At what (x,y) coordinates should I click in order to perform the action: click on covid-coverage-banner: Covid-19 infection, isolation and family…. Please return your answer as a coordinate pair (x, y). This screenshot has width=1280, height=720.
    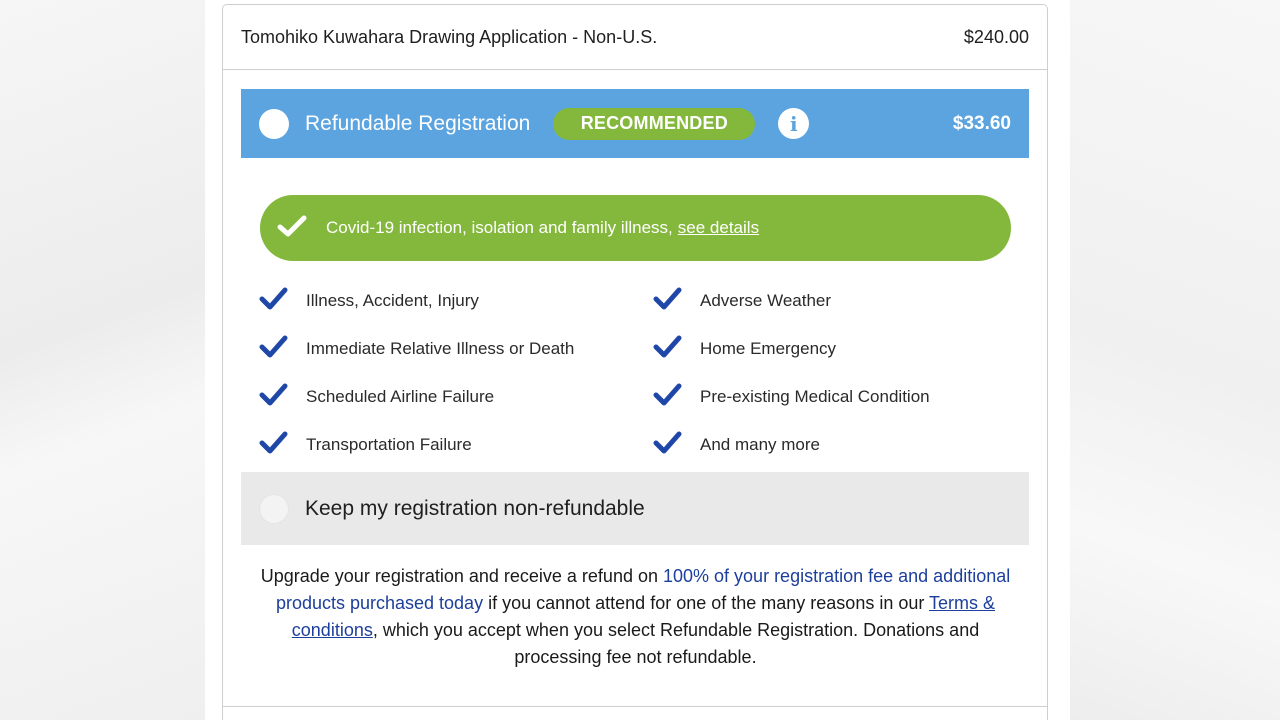
    Looking at the image, I should click on (635, 228).